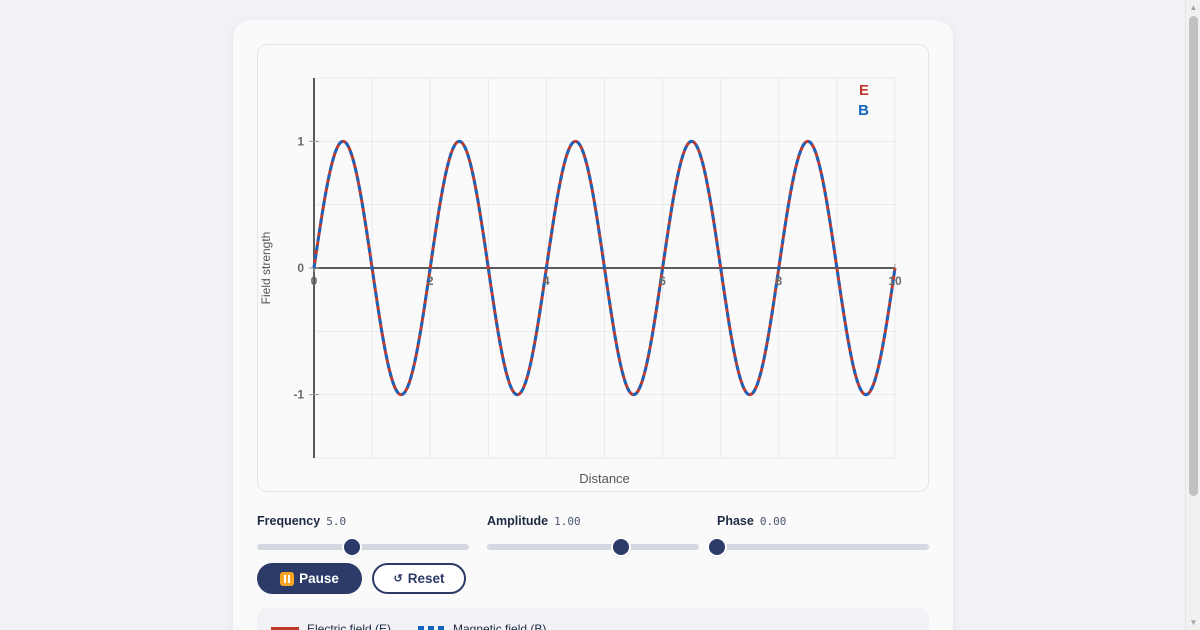 Image resolution: width=1200 pixels, height=630 pixels. What do you see at coordinates (567, 521) in the screenshot?
I see `amplitude-value: 1.00` at bounding box center [567, 521].